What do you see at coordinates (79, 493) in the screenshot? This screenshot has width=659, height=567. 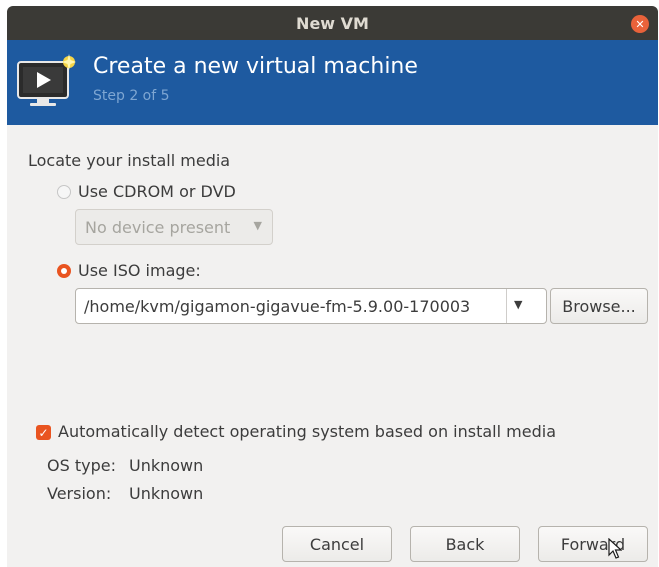 I see `version-label: Version:` at bounding box center [79, 493].